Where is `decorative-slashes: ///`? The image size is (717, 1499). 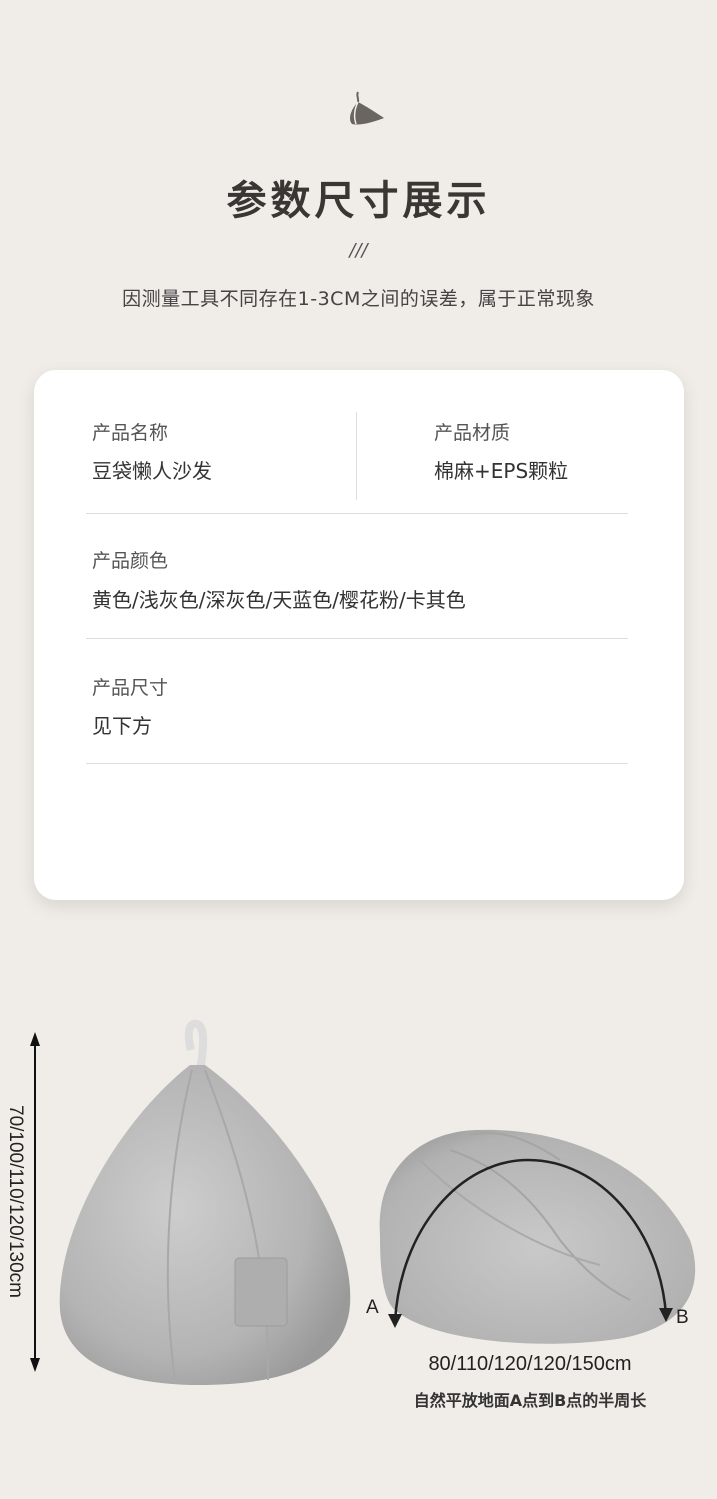
decorative-slashes: /// is located at coordinates (358, 250).